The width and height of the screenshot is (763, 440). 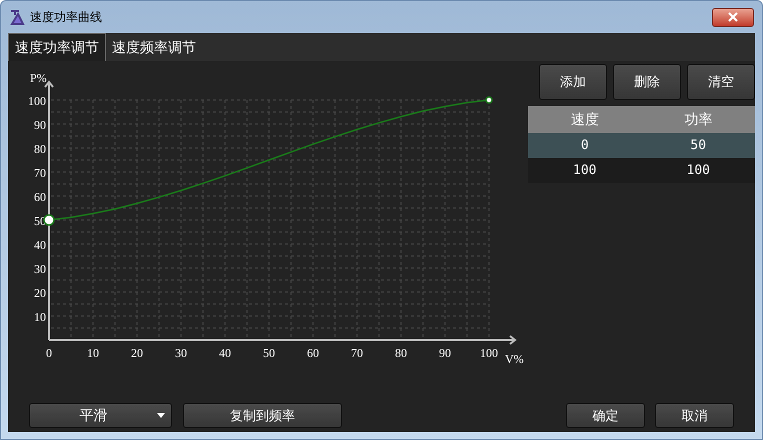 What do you see at coordinates (641, 170) in the screenshot?
I see `table-row: 100 100` at bounding box center [641, 170].